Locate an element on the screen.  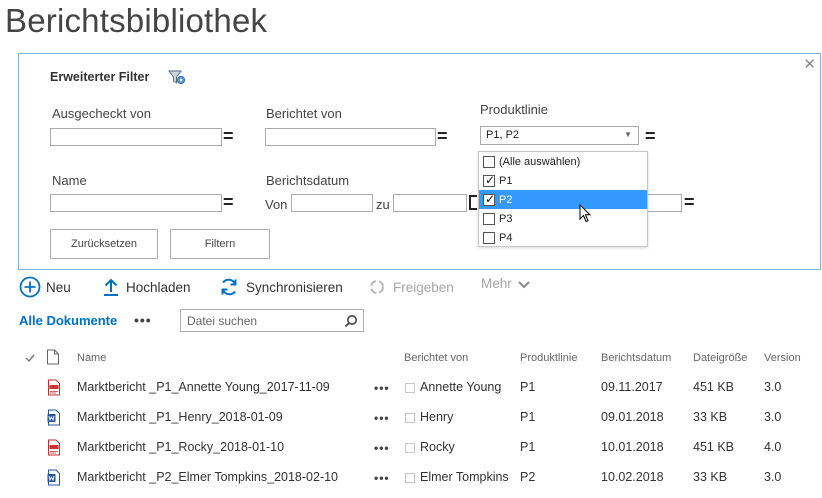
cell-reported-by: Henry is located at coordinates (436, 417).